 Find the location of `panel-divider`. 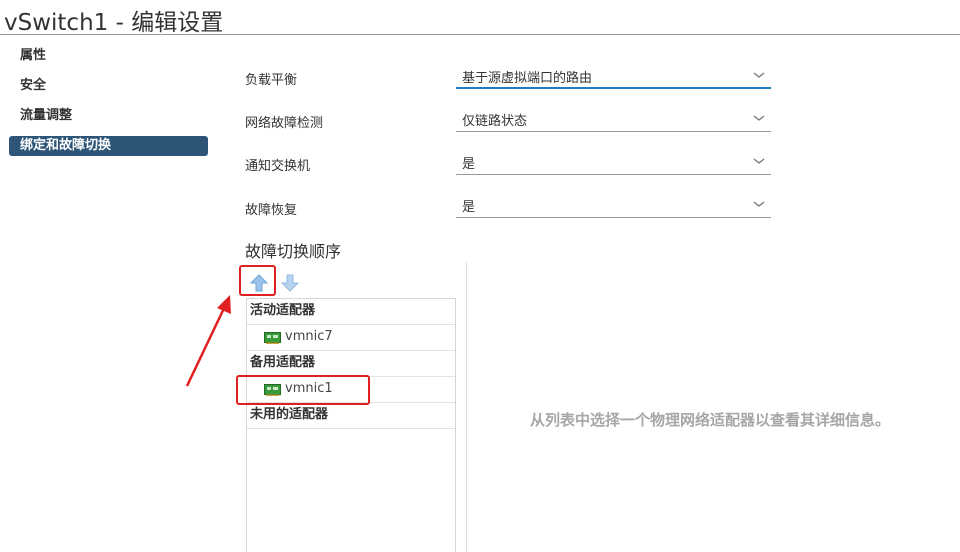

panel-divider is located at coordinates (466, 407).